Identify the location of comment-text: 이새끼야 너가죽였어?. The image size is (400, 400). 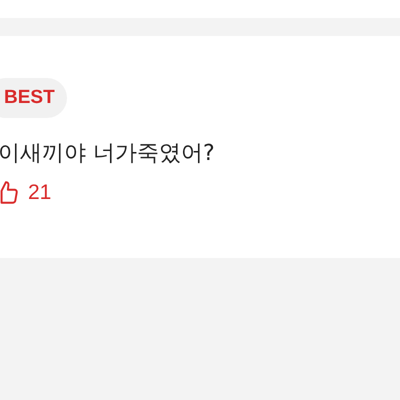
(107, 154).